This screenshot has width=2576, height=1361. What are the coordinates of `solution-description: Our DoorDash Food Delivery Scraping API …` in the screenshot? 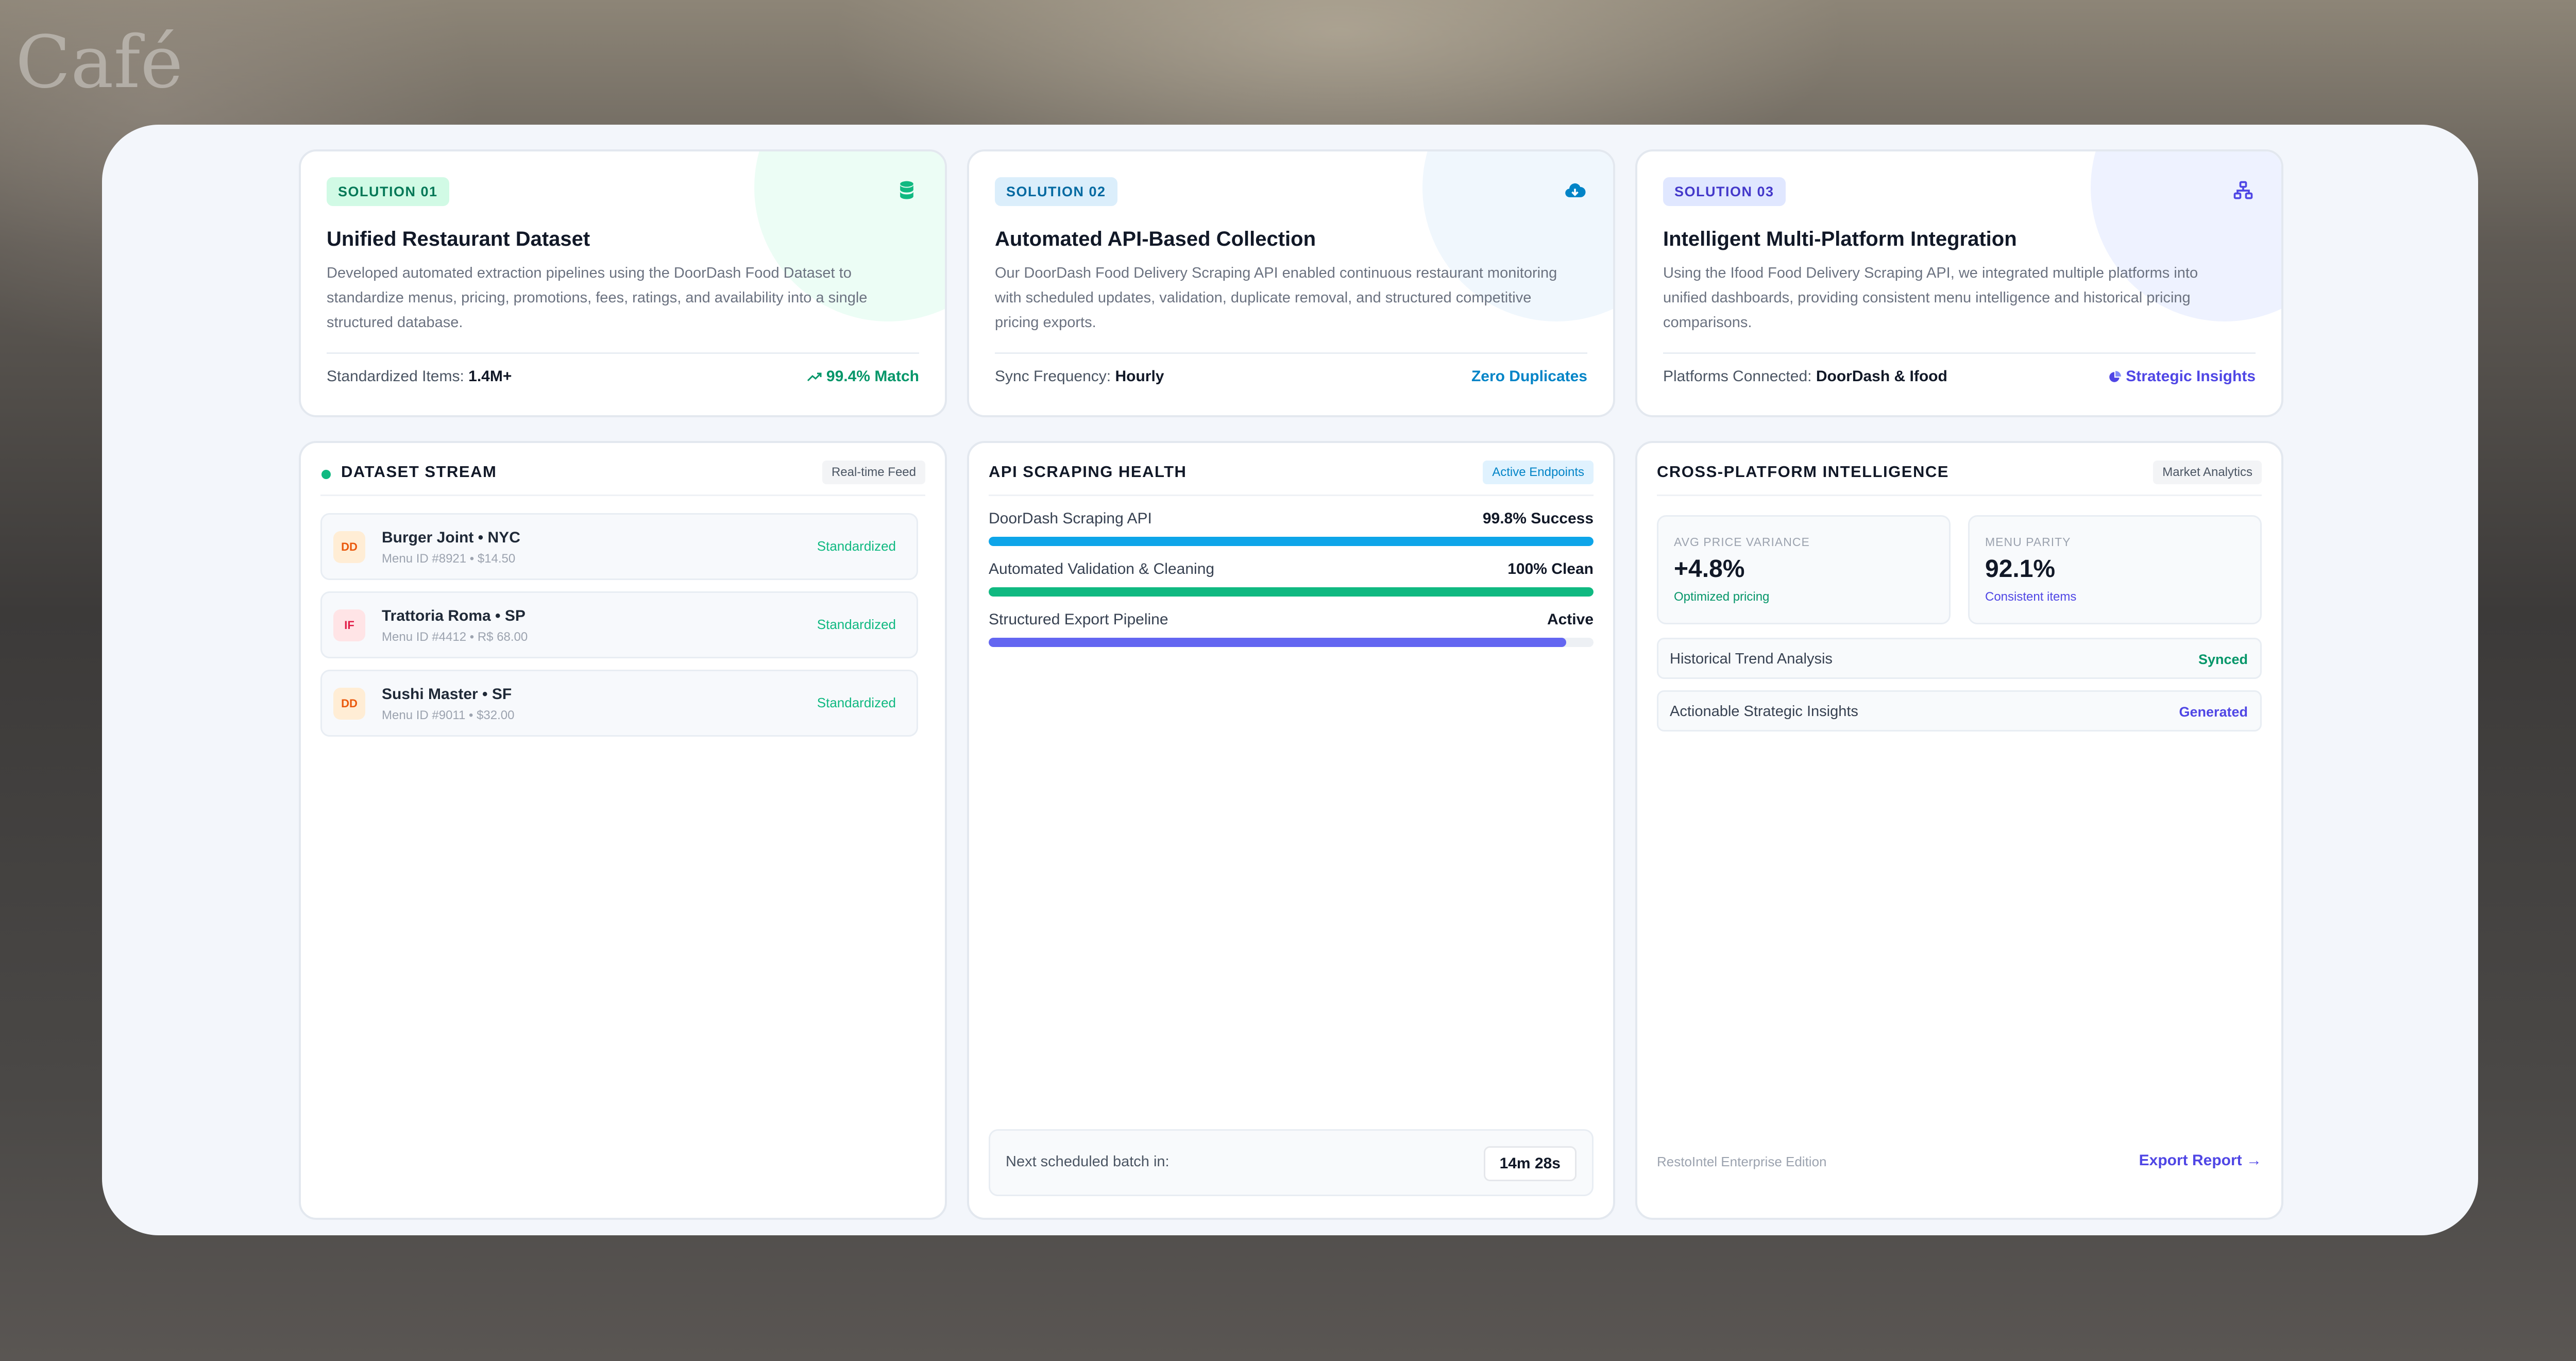 It's located at (1276, 298).